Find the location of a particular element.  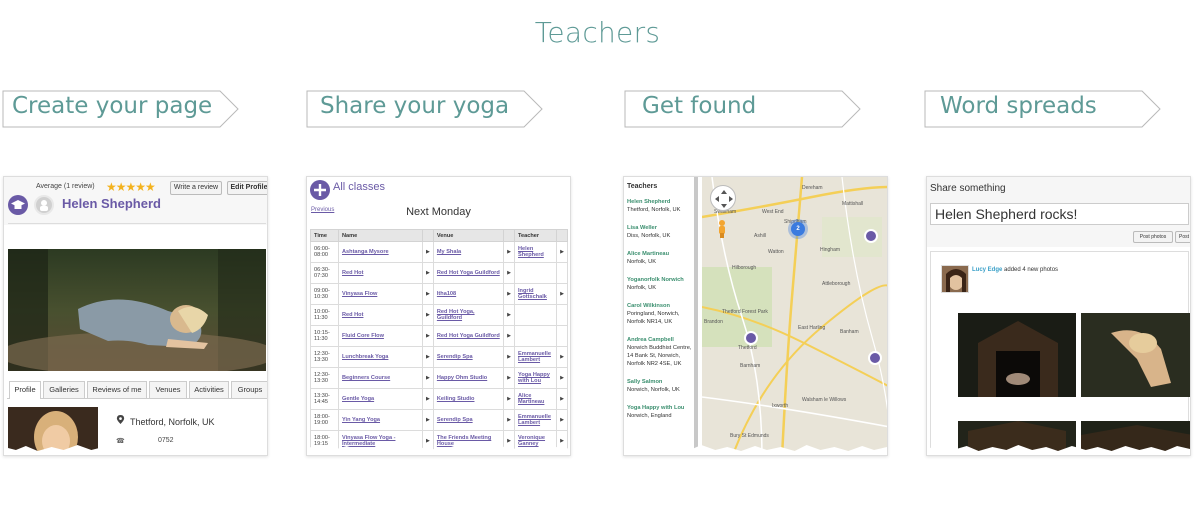

tab-reviews: Reviews of me is located at coordinates (117, 389).